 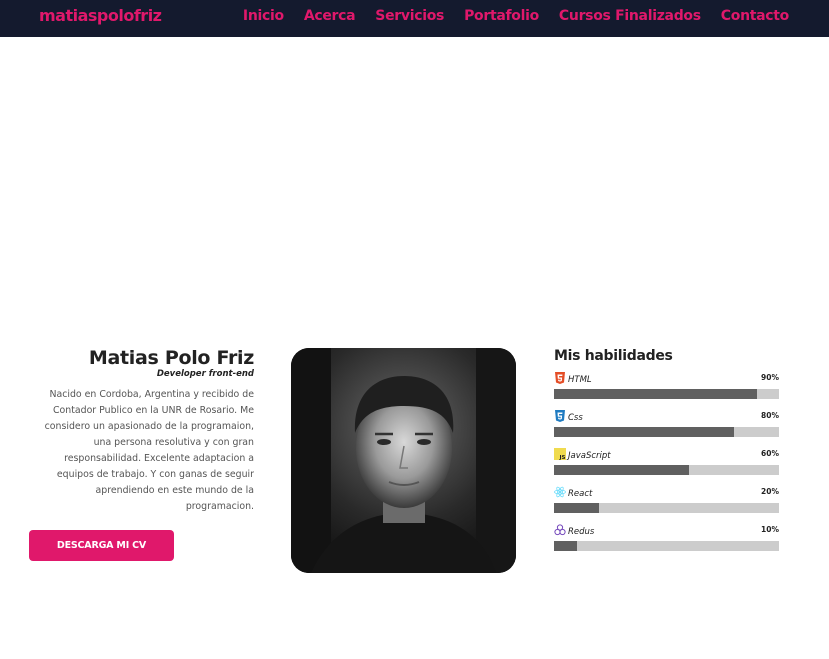 I want to click on javascript-icon: JS, so click(x=560, y=454).